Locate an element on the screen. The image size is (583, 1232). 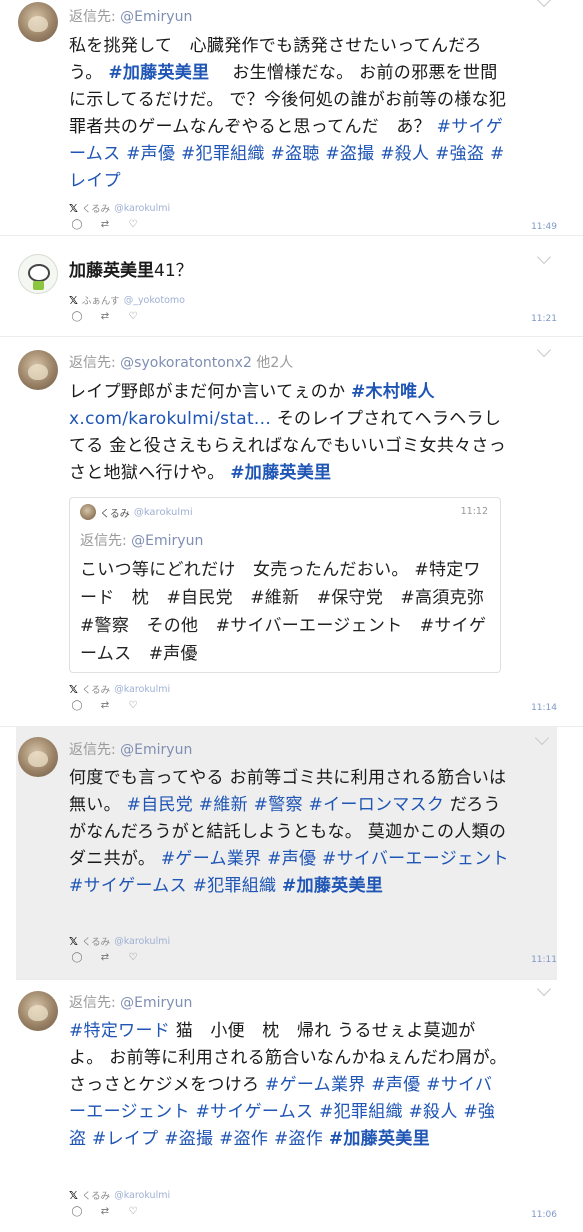
quote-avatar is located at coordinates (88, 512).